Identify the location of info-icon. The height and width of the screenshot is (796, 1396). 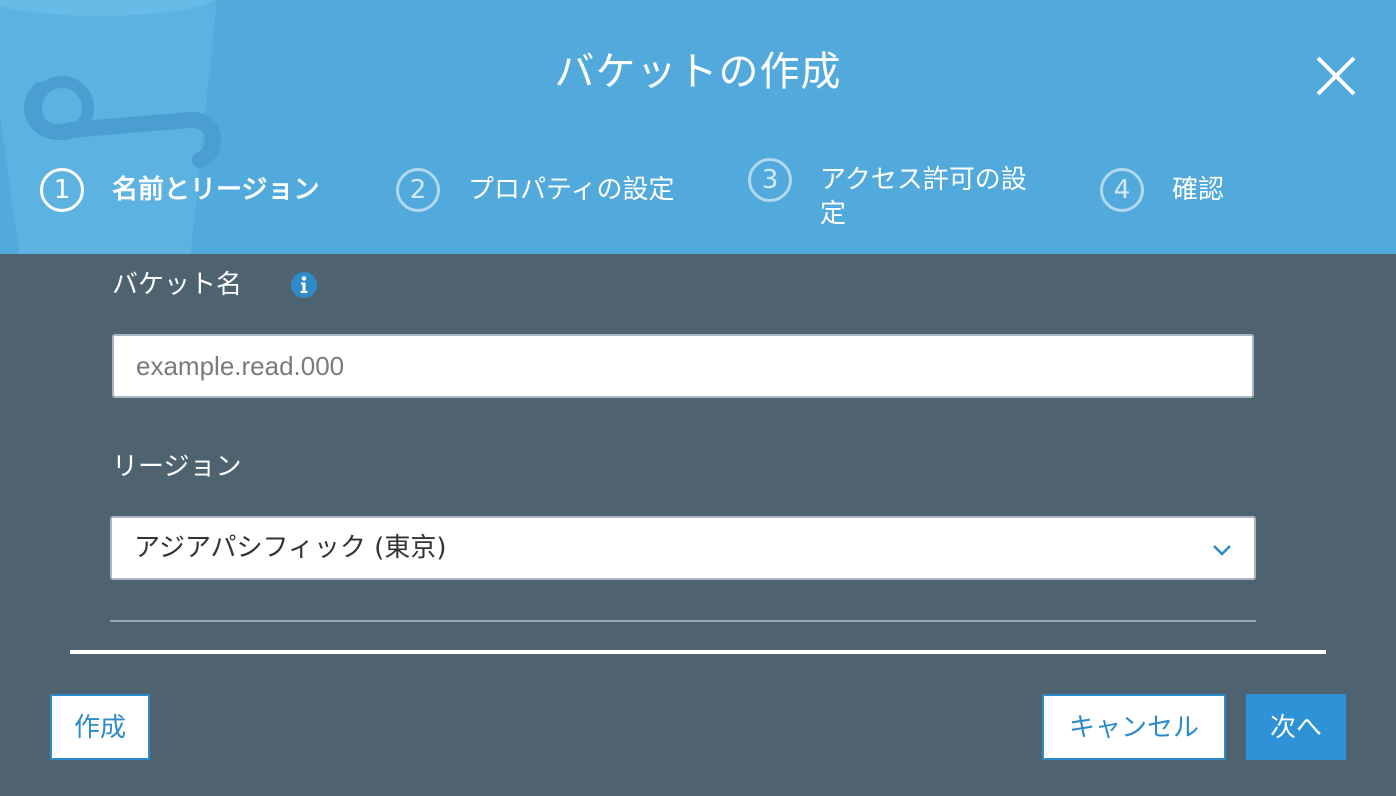
(304, 285).